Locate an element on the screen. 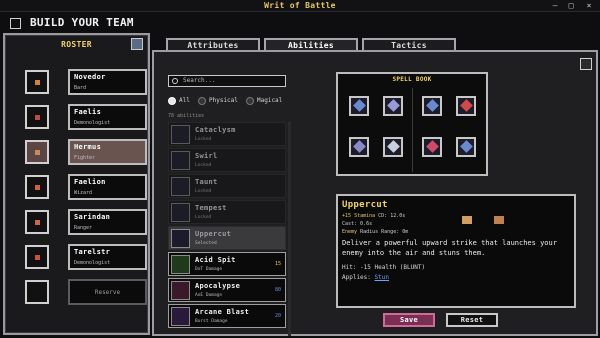 This screenshot has height=338, width=600. ability-type: Selected is located at coordinates (206, 243).